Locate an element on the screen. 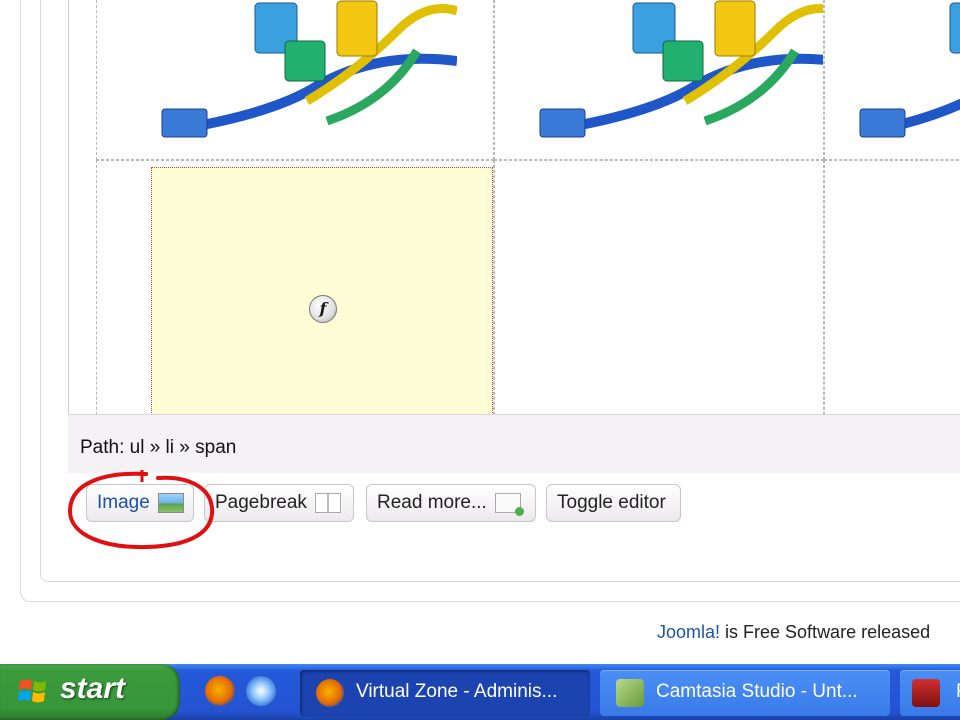  footer-text: Joomla! is Free Software released is located at coordinates (793, 632).